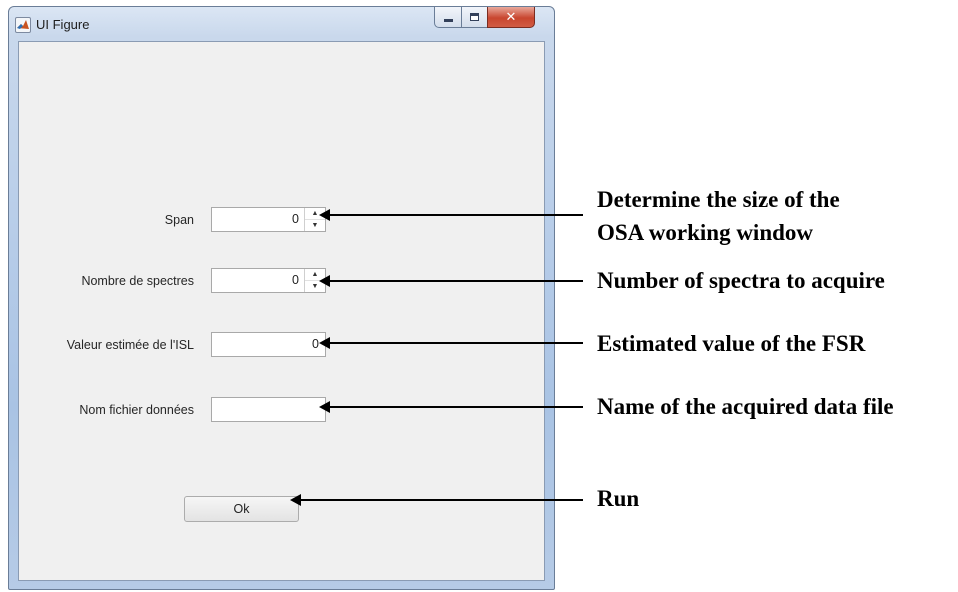 The width and height of the screenshot is (958, 592). I want to click on filename-annotation: Name of the acquired data file, so click(745, 406).